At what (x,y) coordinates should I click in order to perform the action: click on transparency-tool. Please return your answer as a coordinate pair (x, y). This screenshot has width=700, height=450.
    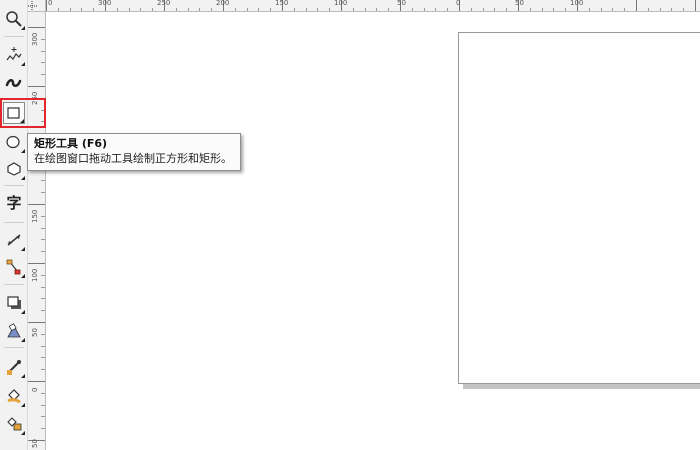
    Looking at the image, I should click on (14, 331).